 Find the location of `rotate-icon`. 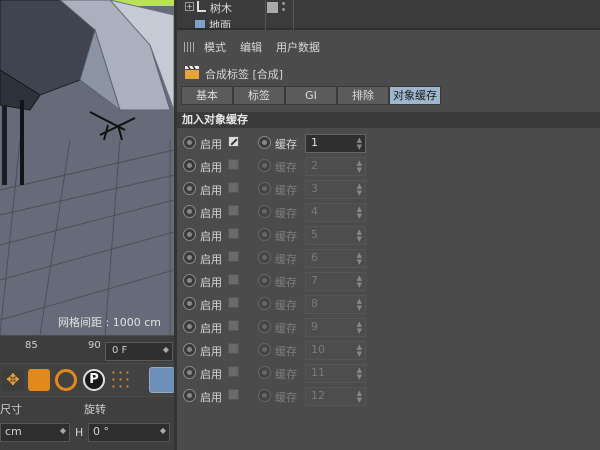

rotate-icon is located at coordinates (66, 380).